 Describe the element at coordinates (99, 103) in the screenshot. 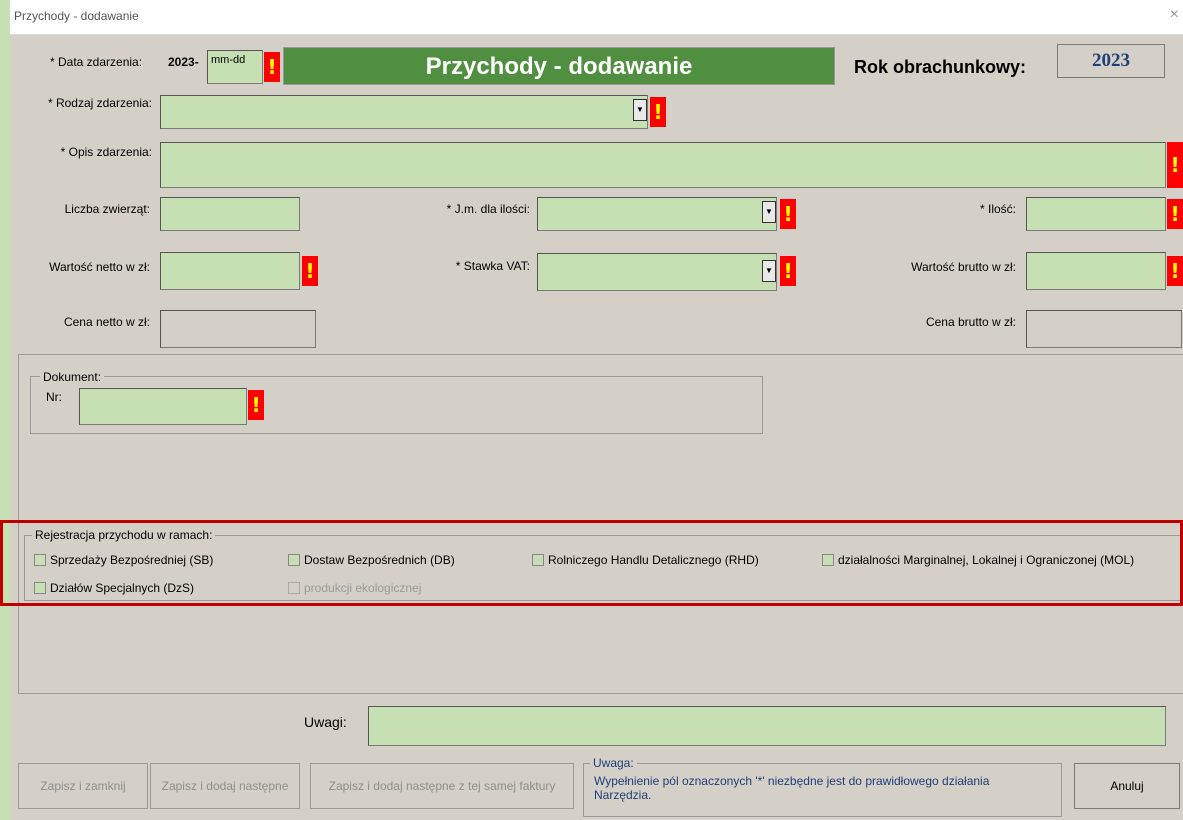

I see `rodzaj-label: * Rodzaj zdarzenia:` at that location.